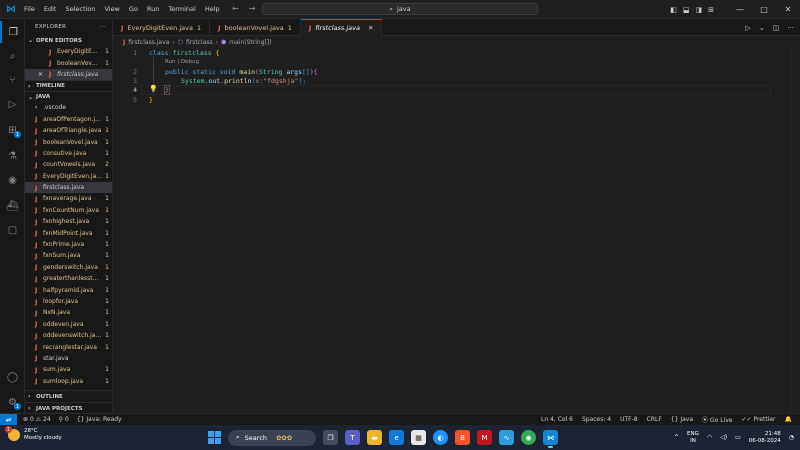  What do you see at coordinates (68, 244) in the screenshot?
I see `file-item: JfxnPrime.java 1` at bounding box center [68, 244].